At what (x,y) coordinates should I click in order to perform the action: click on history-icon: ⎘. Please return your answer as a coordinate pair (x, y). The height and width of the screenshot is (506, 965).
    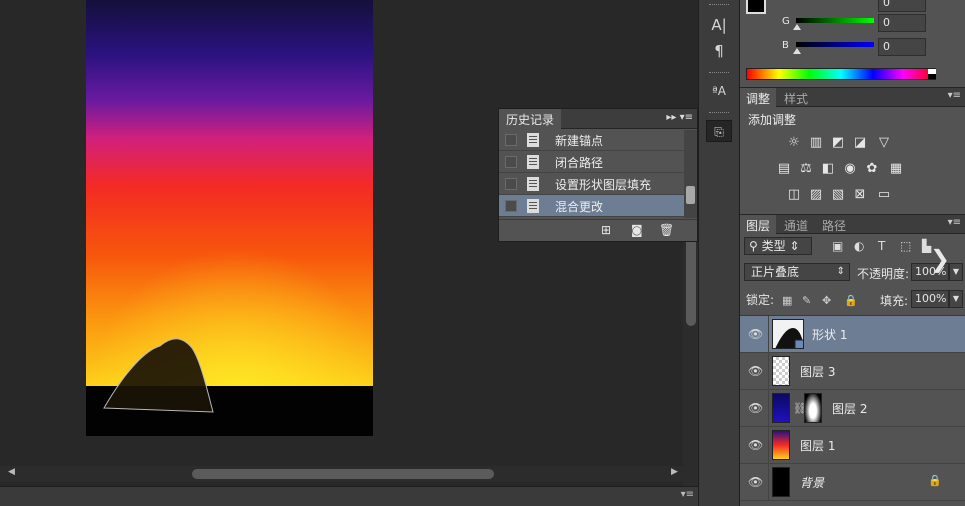
    Looking at the image, I should click on (719, 131).